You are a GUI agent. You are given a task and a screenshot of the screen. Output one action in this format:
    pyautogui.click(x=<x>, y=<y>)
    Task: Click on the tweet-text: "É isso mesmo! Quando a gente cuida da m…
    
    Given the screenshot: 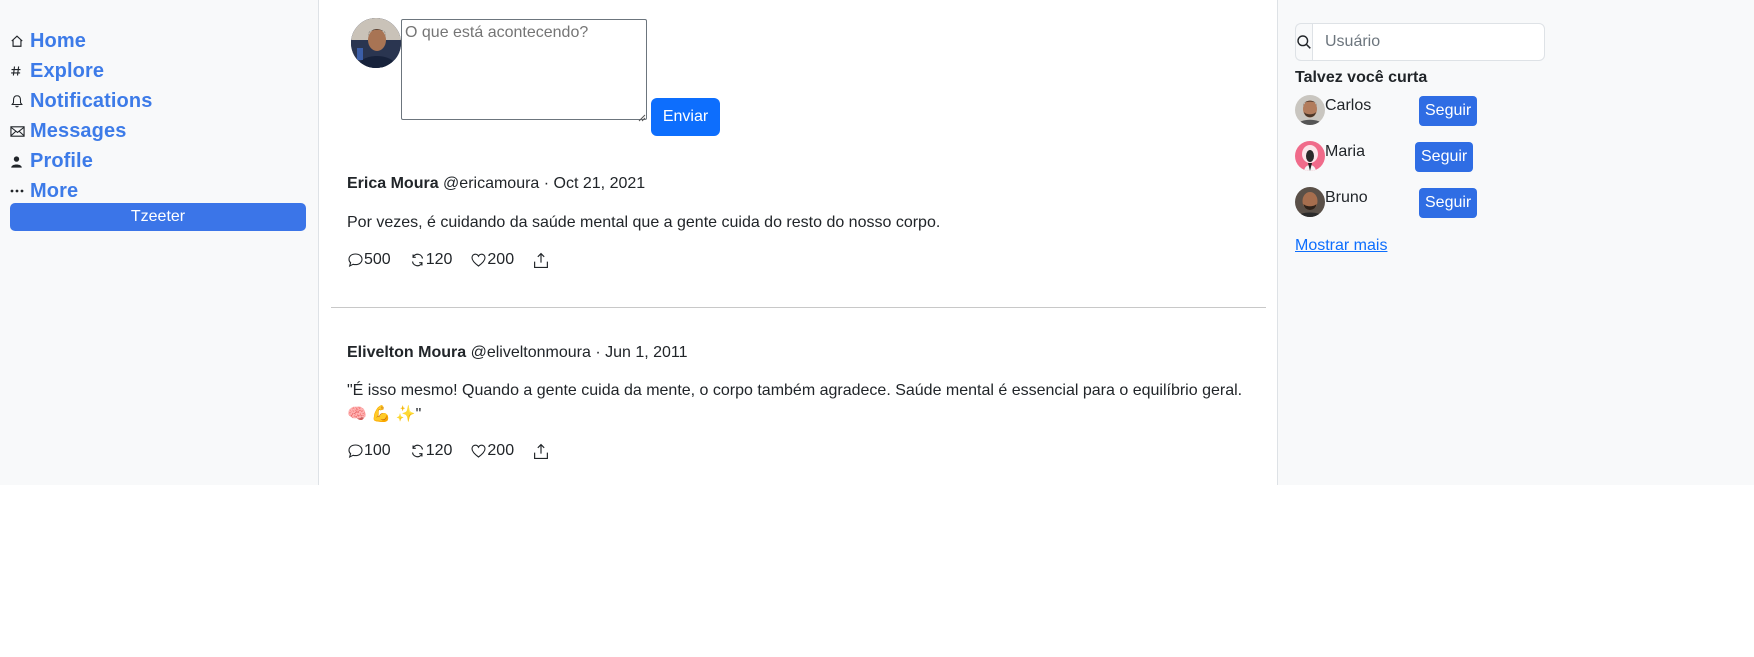 What is the action you would take?
    pyautogui.click(x=807, y=403)
    